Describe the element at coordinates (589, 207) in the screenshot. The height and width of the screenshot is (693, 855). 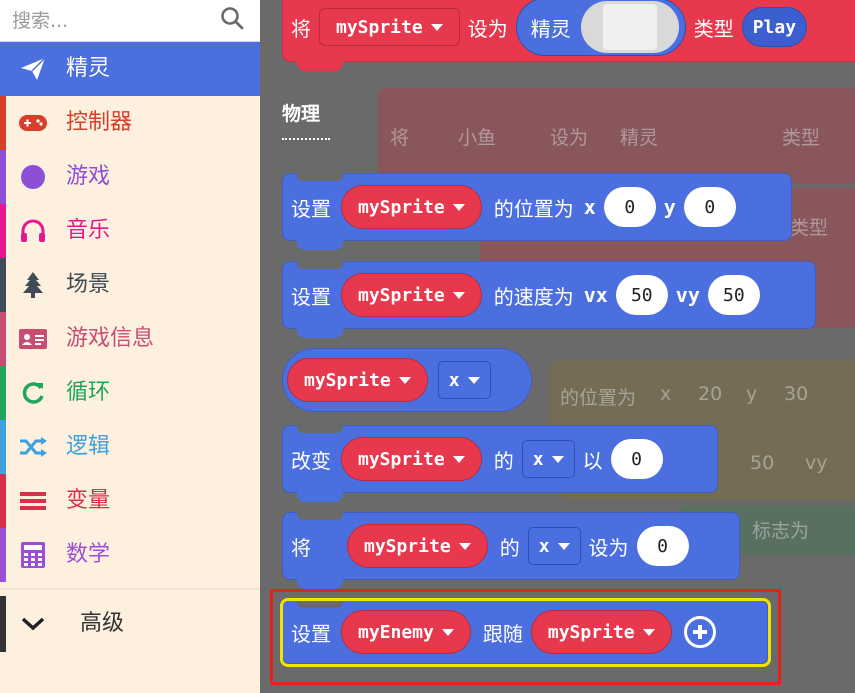
I see `block-word: x` at that location.